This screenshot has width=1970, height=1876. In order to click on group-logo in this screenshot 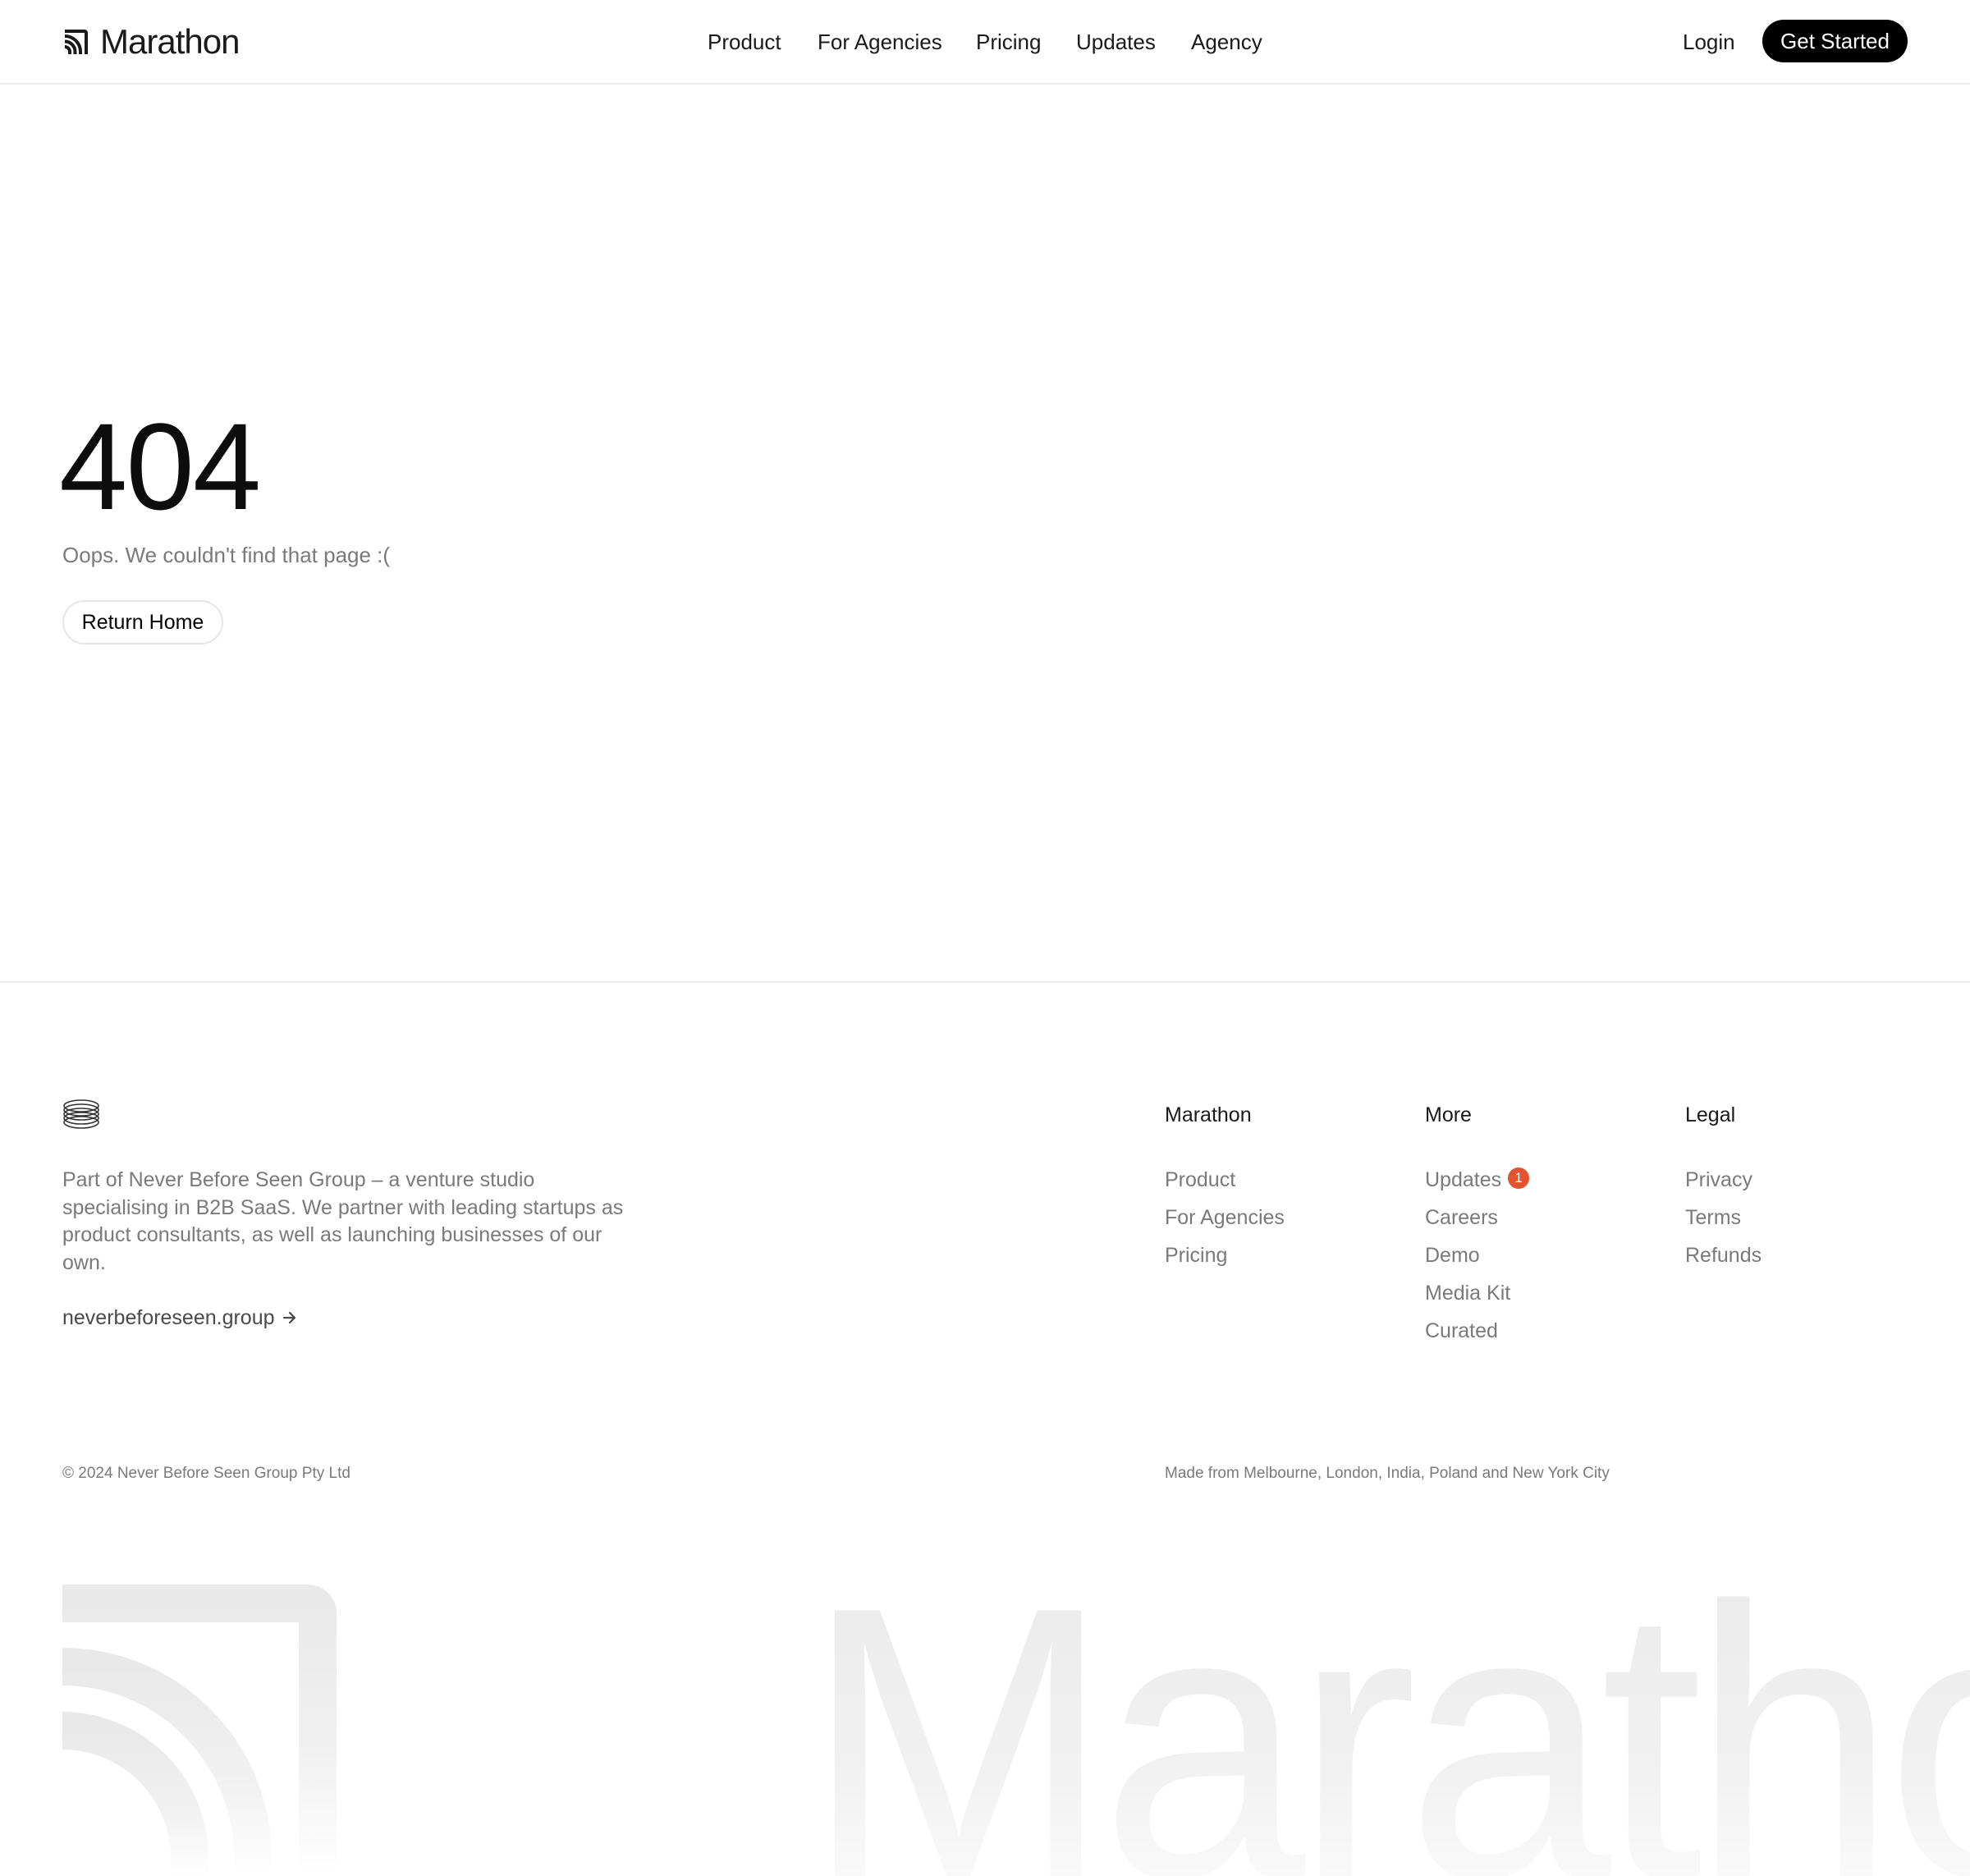, I will do `click(81, 1116)`.